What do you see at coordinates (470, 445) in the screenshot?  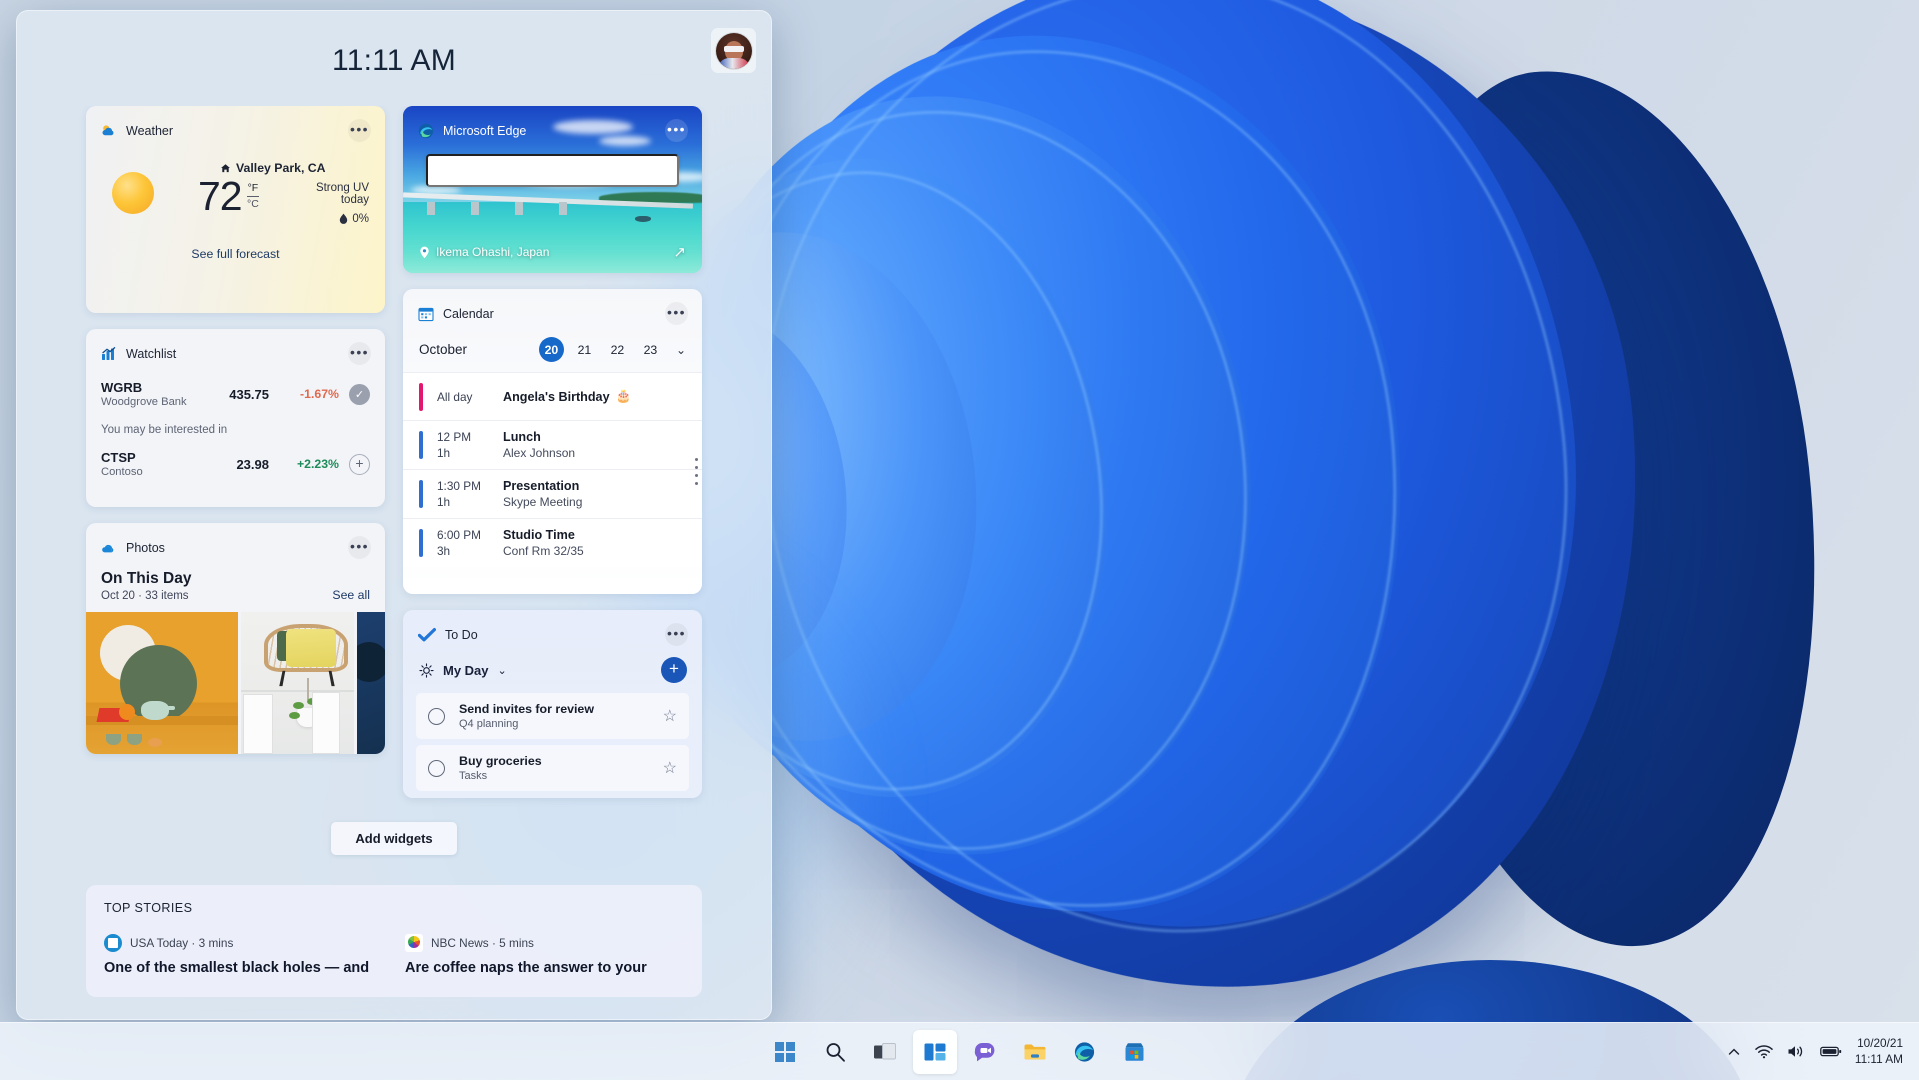 I see `event-time-block: 12 PM 1h` at bounding box center [470, 445].